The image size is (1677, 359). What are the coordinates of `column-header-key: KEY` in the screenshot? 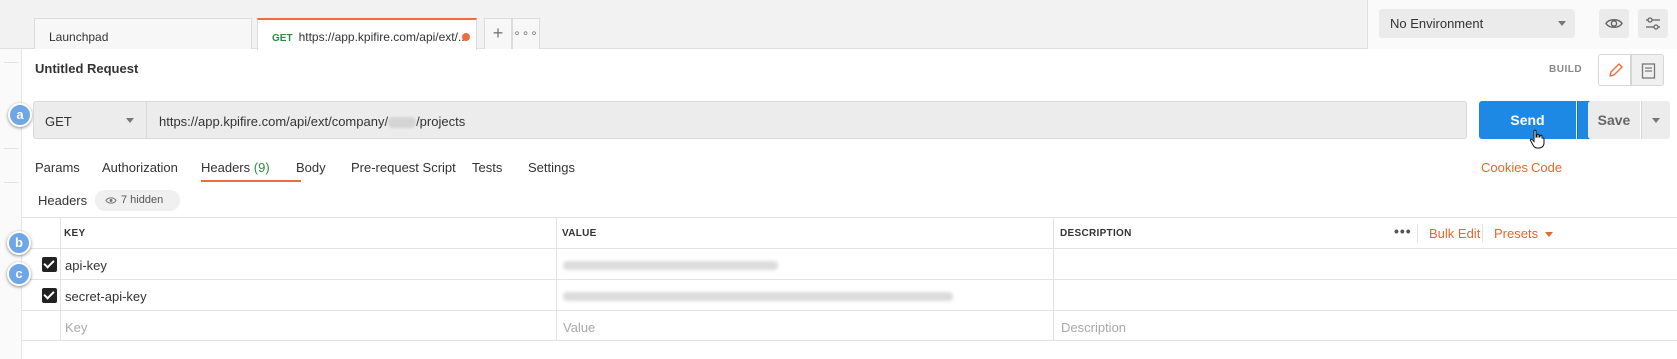 It's located at (75, 233).